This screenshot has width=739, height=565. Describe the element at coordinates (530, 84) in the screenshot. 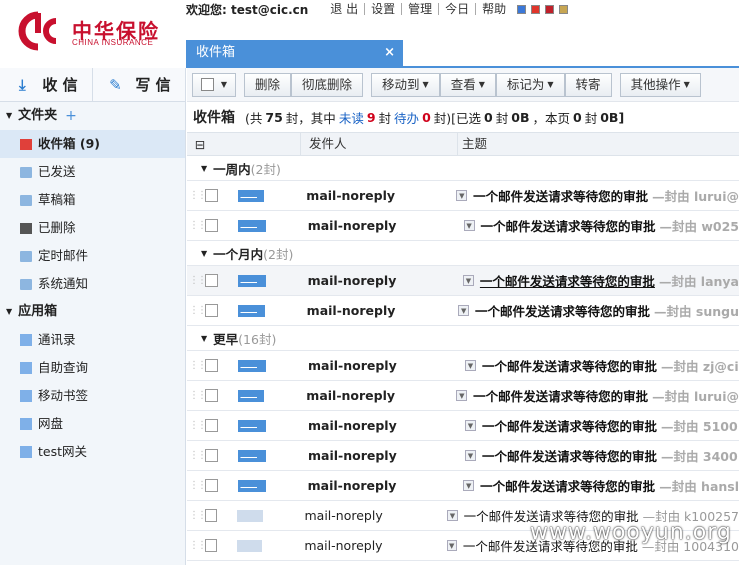

I see `mark-as-button: 标记为 ▼` at that location.